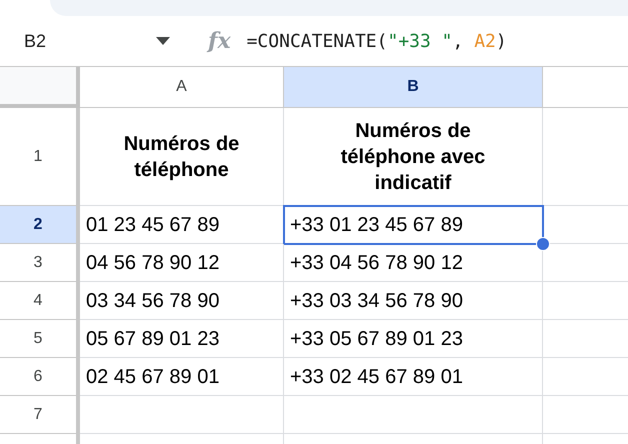 The image size is (628, 444). What do you see at coordinates (40, 225) in the screenshot?
I see `row-header: 2` at bounding box center [40, 225].